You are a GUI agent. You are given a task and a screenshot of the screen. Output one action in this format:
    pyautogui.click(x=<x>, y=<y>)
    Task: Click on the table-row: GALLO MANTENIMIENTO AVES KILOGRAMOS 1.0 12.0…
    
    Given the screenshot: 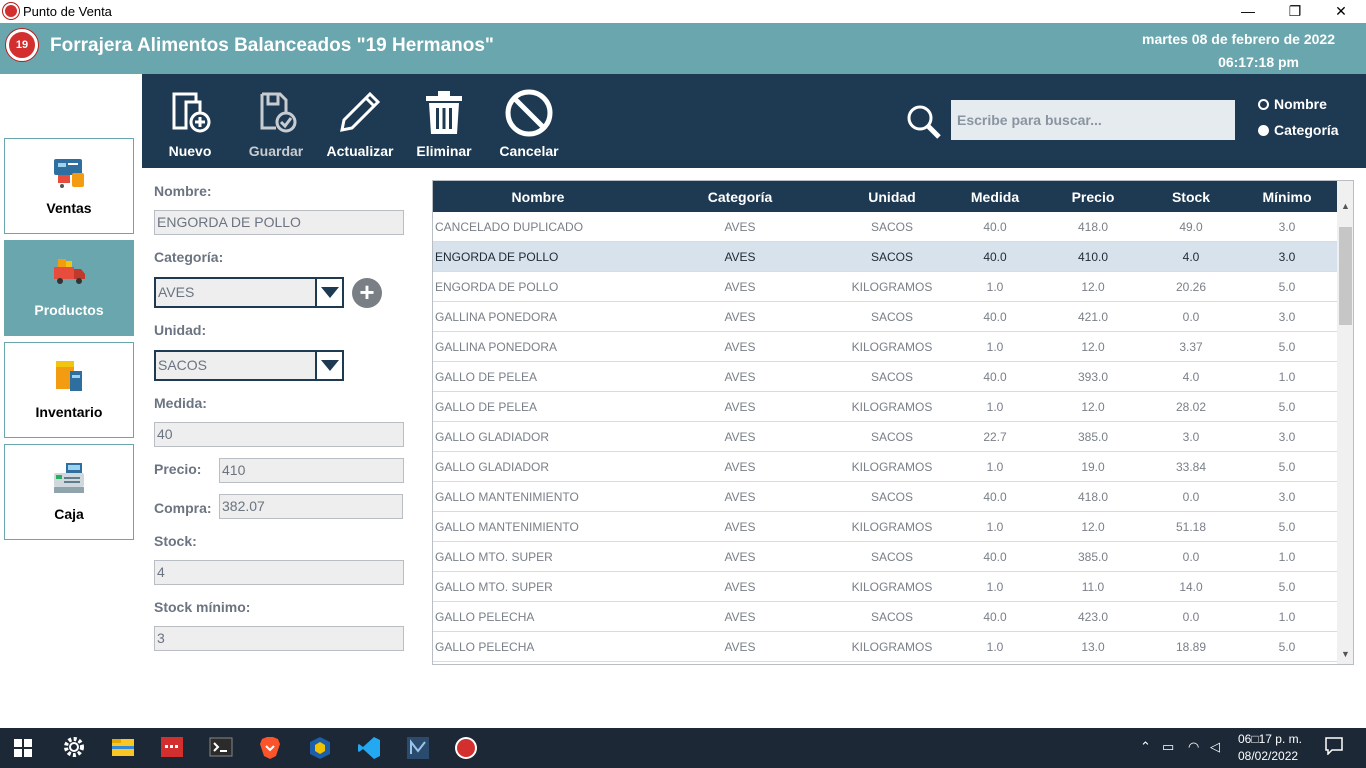 What is the action you would take?
    pyautogui.click(x=885, y=527)
    